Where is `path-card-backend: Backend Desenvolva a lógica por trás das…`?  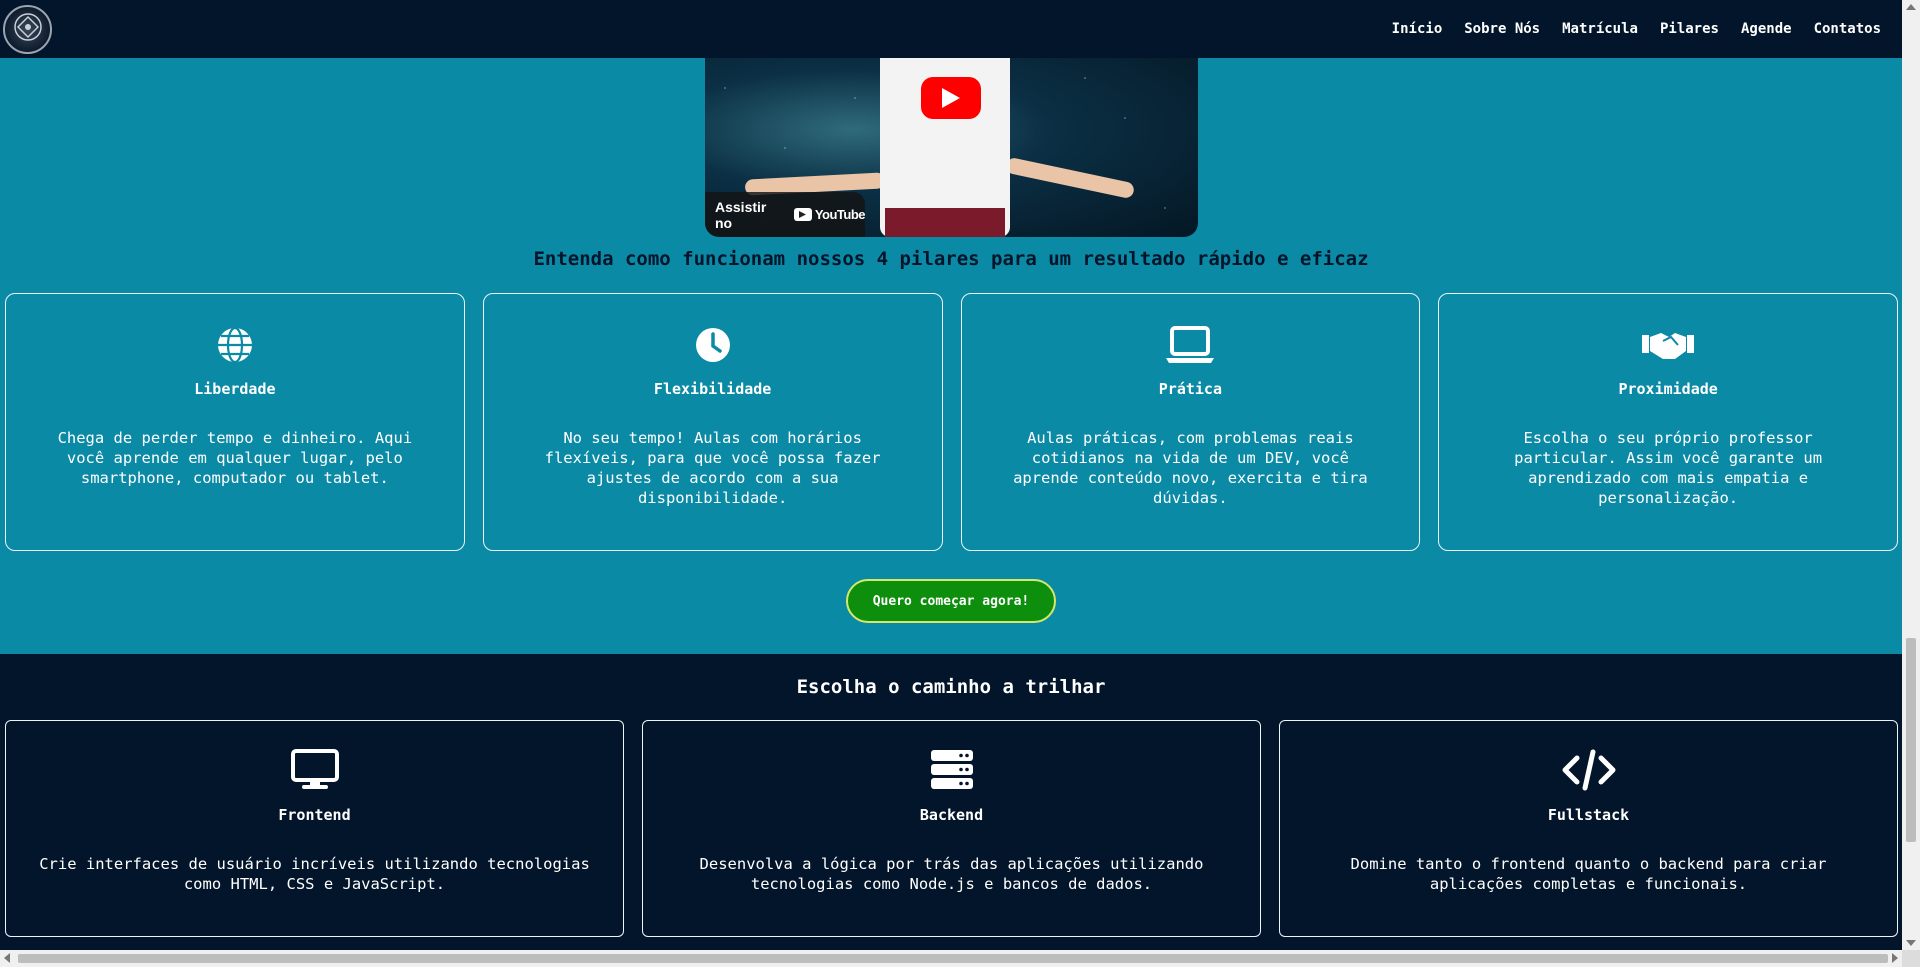
path-card-backend: Backend Desenvolva a lógica por trás das… is located at coordinates (951, 828).